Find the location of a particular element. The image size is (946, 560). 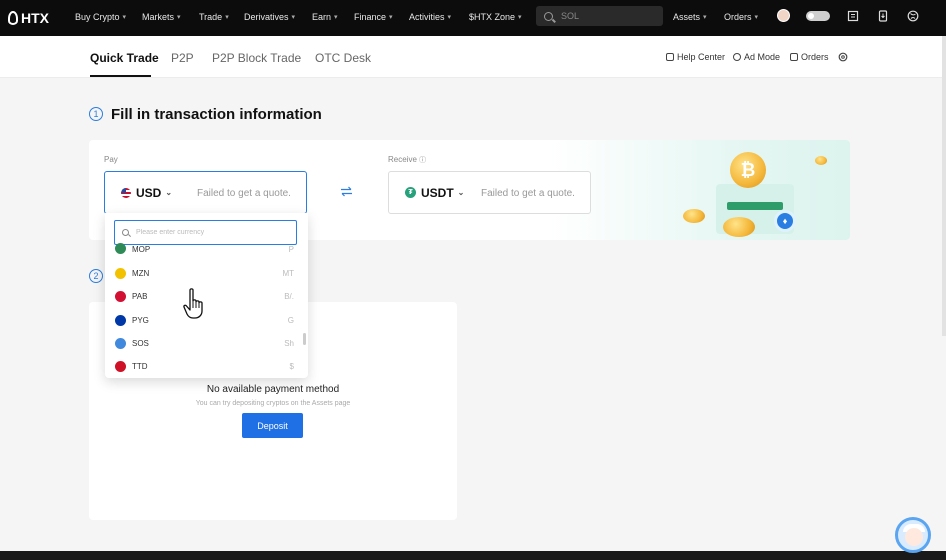

currency-option-mop: MOP P is located at coordinates (202, 248).